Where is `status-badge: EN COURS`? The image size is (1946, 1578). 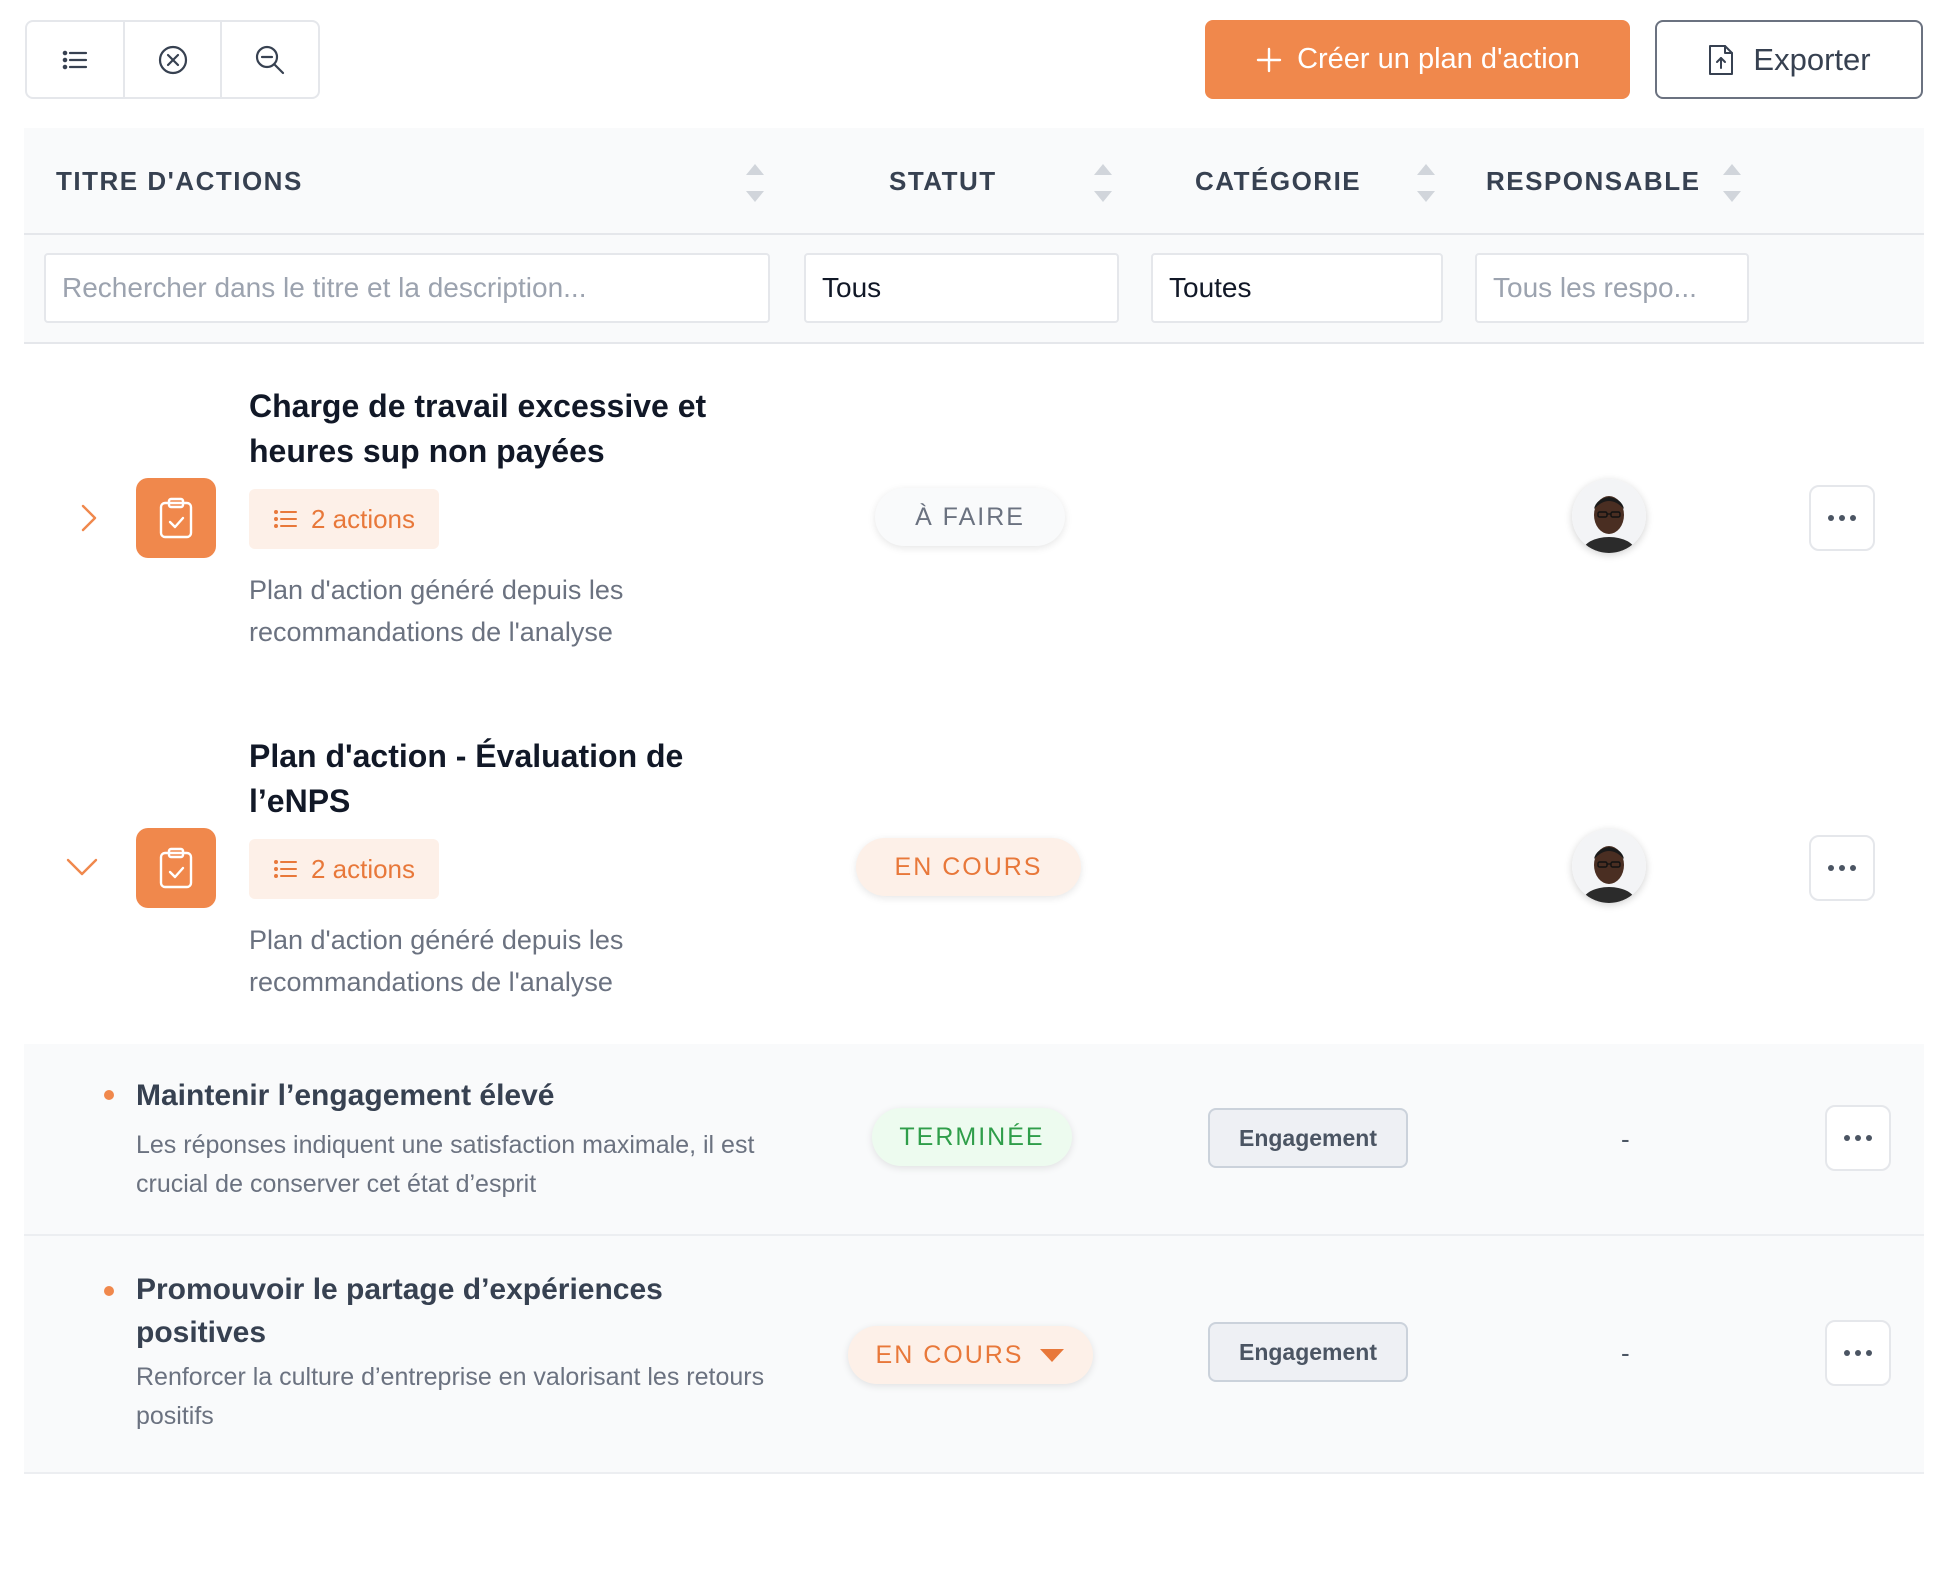 status-badge: EN COURS is located at coordinates (968, 867).